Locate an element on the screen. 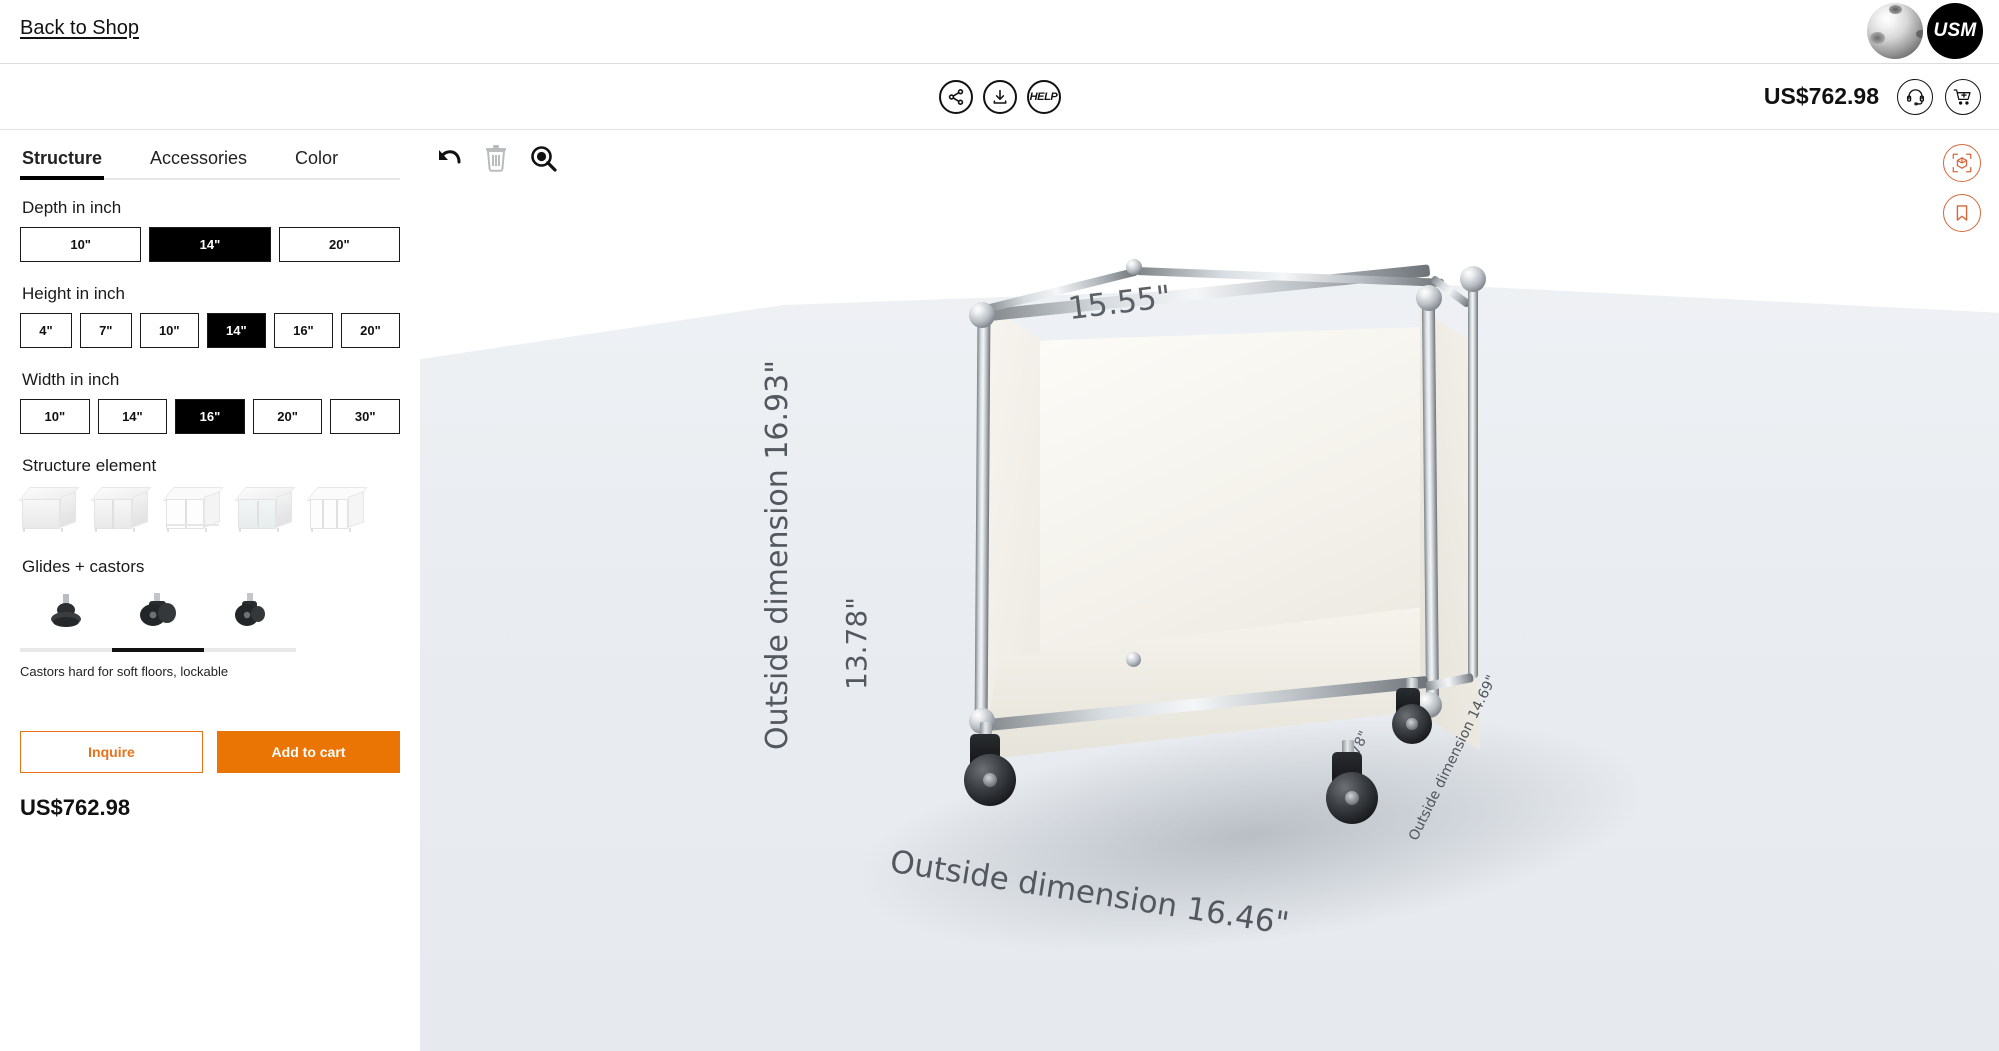  width-option-20: 20" is located at coordinates (287, 416).